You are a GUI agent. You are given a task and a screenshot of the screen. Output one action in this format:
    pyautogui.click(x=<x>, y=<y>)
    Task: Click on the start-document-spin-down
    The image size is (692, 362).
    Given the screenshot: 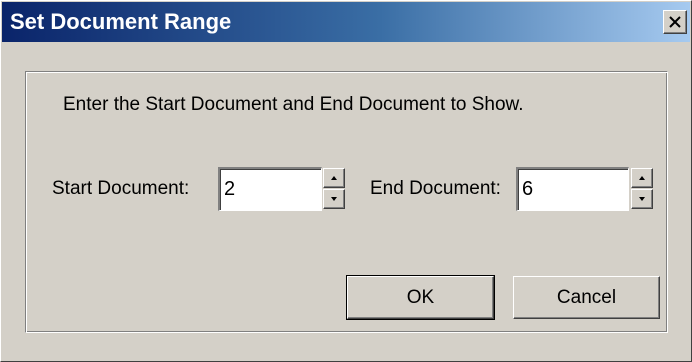 What is the action you would take?
    pyautogui.click(x=334, y=199)
    